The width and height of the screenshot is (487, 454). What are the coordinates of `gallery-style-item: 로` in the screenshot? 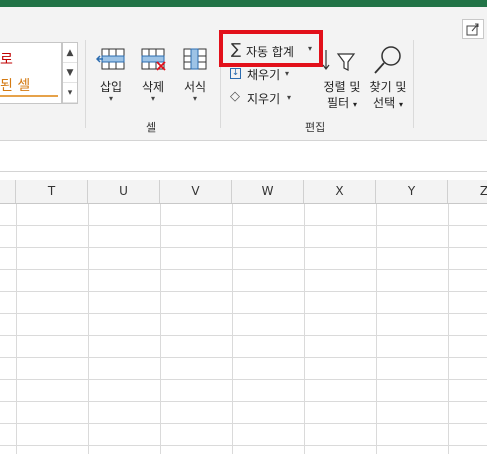 It's located at (6, 59).